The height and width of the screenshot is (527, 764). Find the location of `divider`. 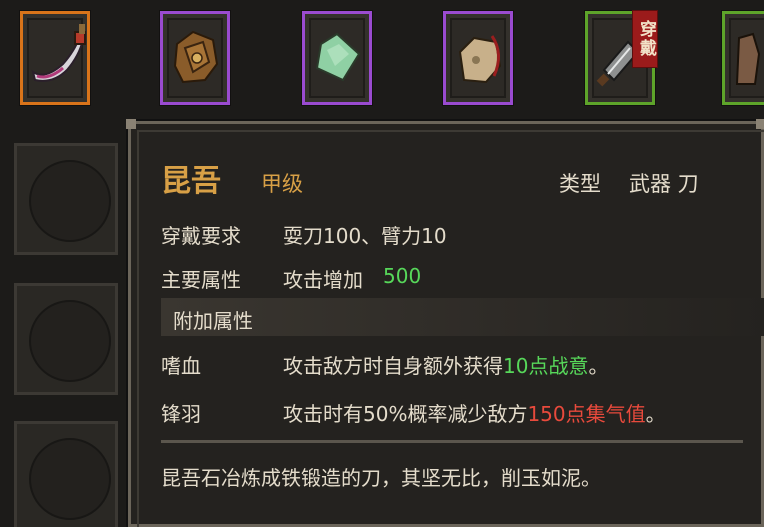

divider is located at coordinates (452, 441).